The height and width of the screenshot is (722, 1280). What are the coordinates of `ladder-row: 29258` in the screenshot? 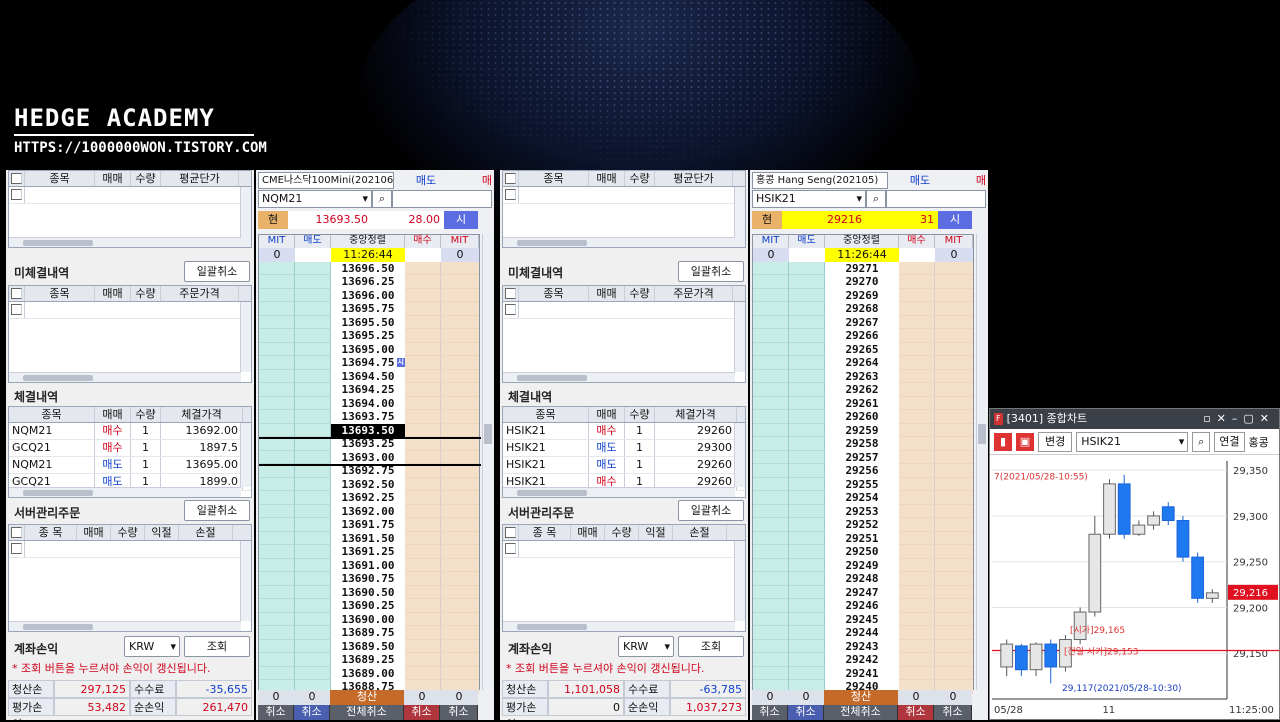 It's located at (863, 444).